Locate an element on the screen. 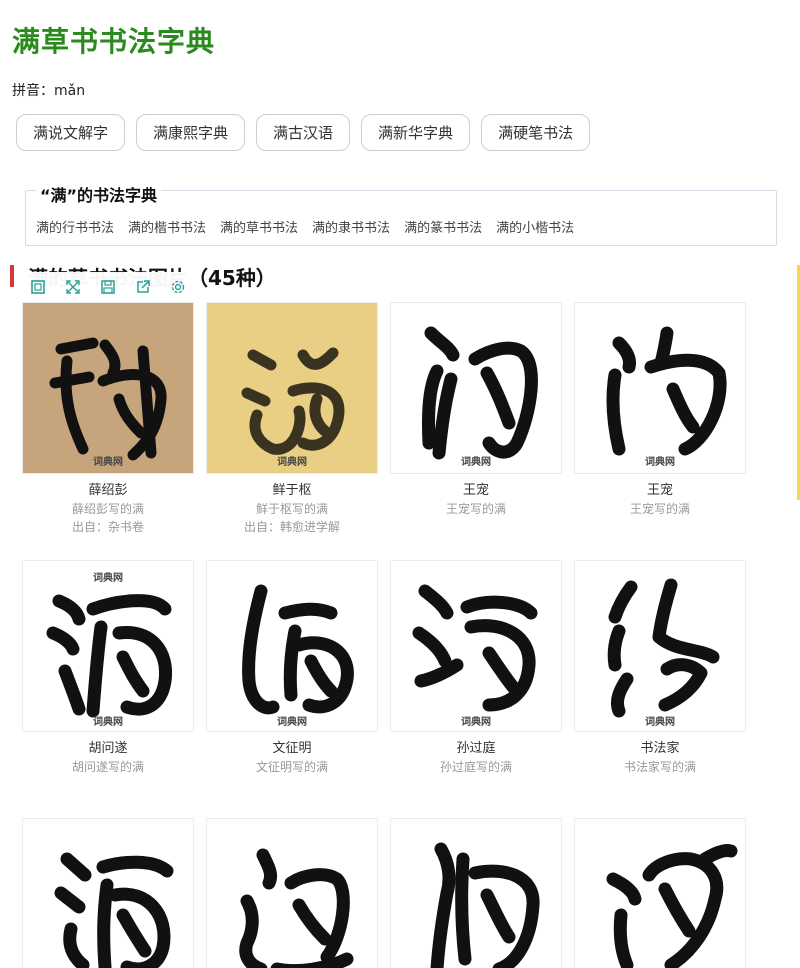  calligraphy-source: 出自：韩愈进学解 is located at coordinates (291, 527).